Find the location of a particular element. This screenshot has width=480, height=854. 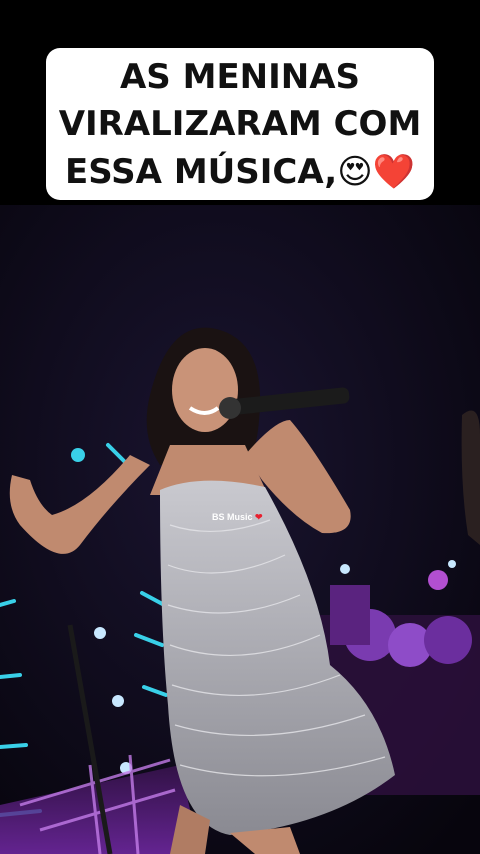

watermark: BS Music ❤ is located at coordinates (237, 517).